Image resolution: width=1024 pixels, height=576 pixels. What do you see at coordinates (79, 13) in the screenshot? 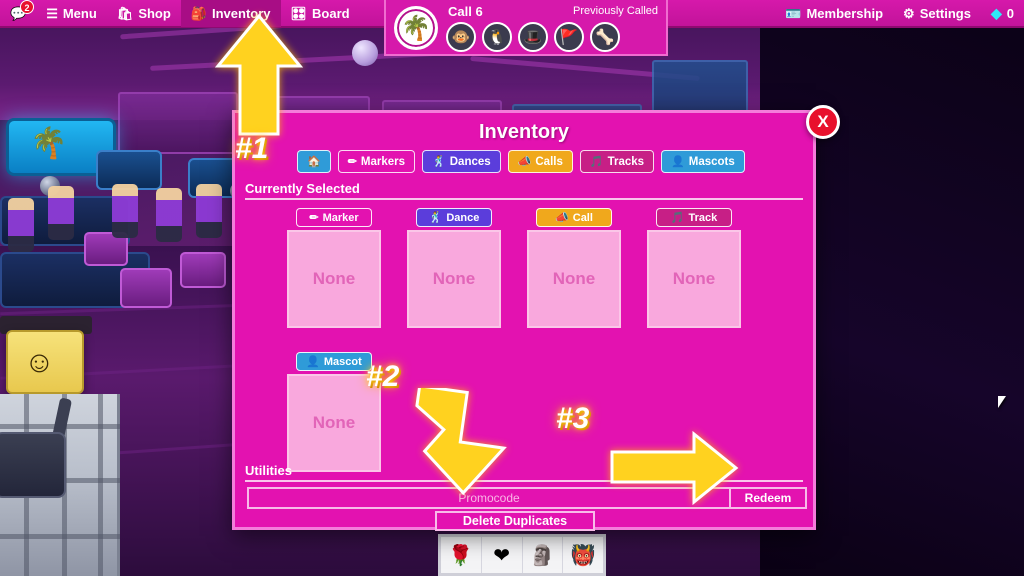
I see `menu-label: Menu` at bounding box center [79, 13].